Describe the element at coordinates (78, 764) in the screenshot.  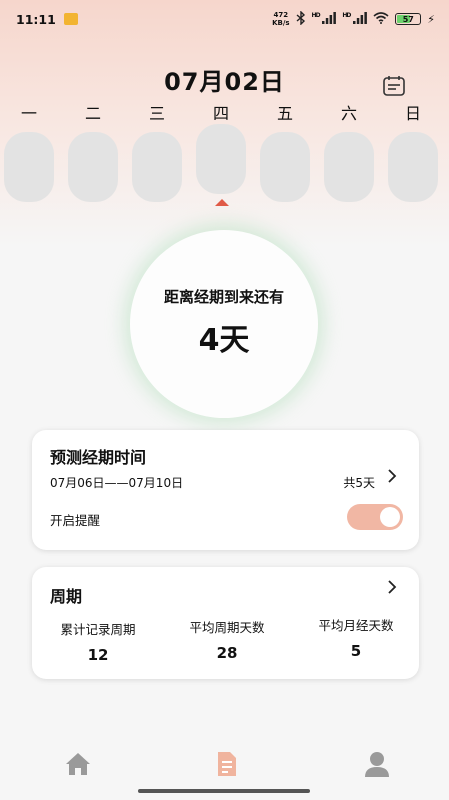
I see `home-icon` at that location.